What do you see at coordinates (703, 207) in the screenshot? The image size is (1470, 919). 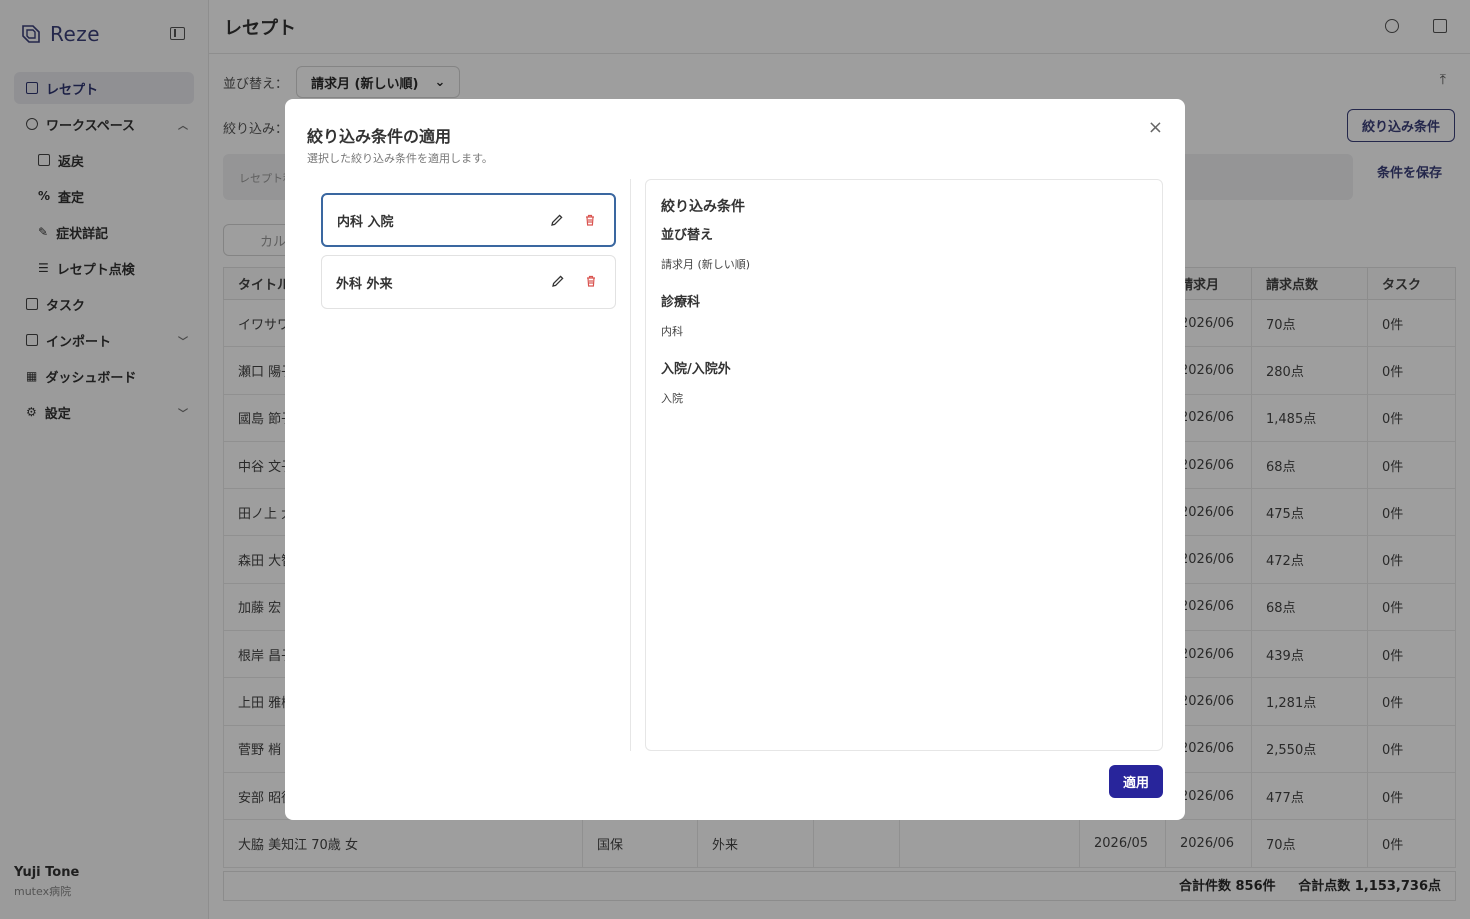 I see `detail-heading: 絞り込み条件` at bounding box center [703, 207].